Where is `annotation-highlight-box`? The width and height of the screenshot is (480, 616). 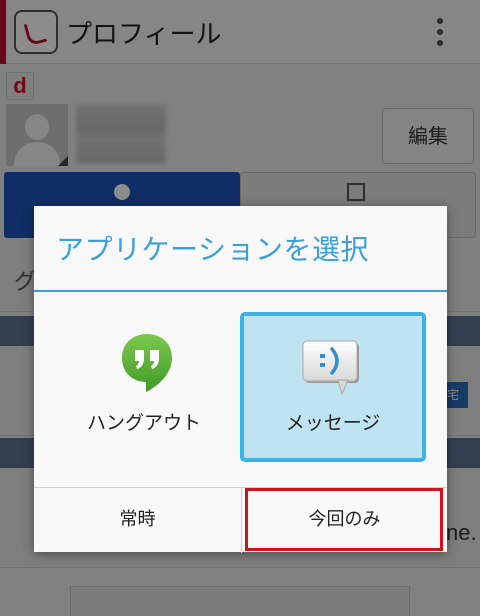
annotation-highlight-box is located at coordinates (344, 519).